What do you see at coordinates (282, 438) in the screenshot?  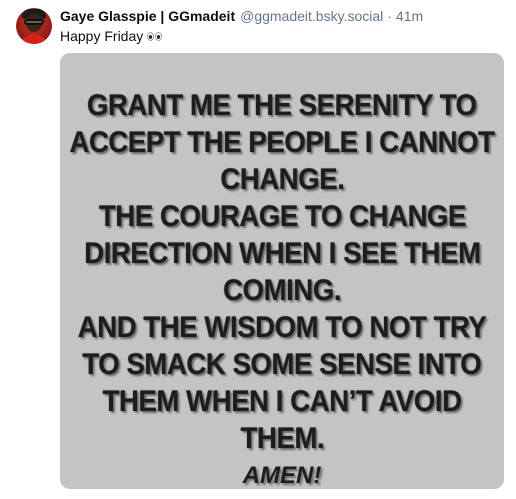 I see `meme-line: THEM.` at bounding box center [282, 438].